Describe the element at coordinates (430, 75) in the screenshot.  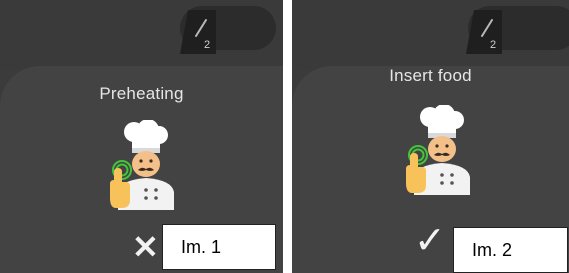
I see `step-title: Insert food` at that location.